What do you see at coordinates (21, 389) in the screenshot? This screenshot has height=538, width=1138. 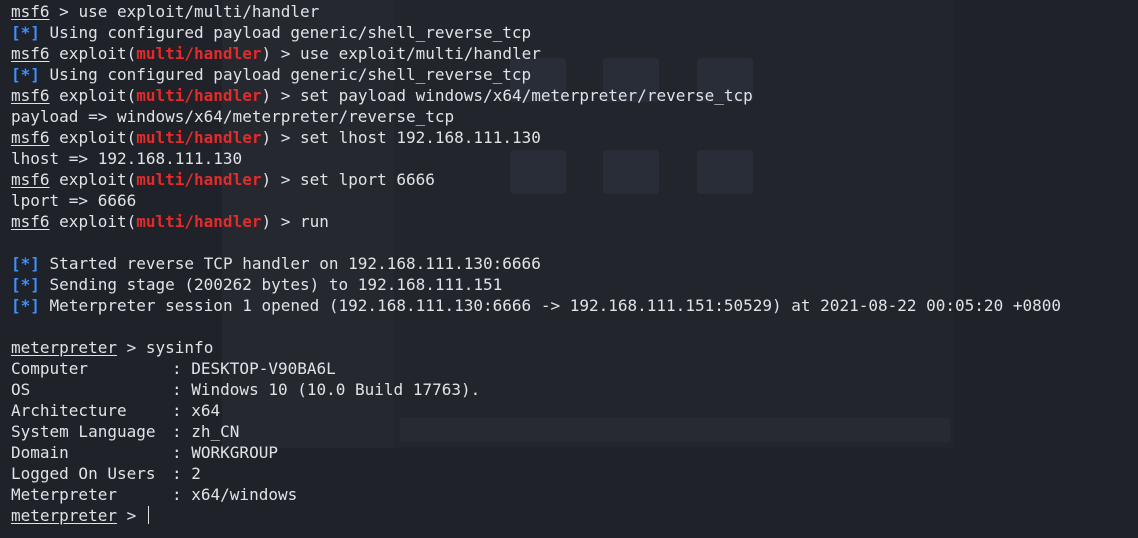 I see `sysinfo-key: OS` at bounding box center [21, 389].